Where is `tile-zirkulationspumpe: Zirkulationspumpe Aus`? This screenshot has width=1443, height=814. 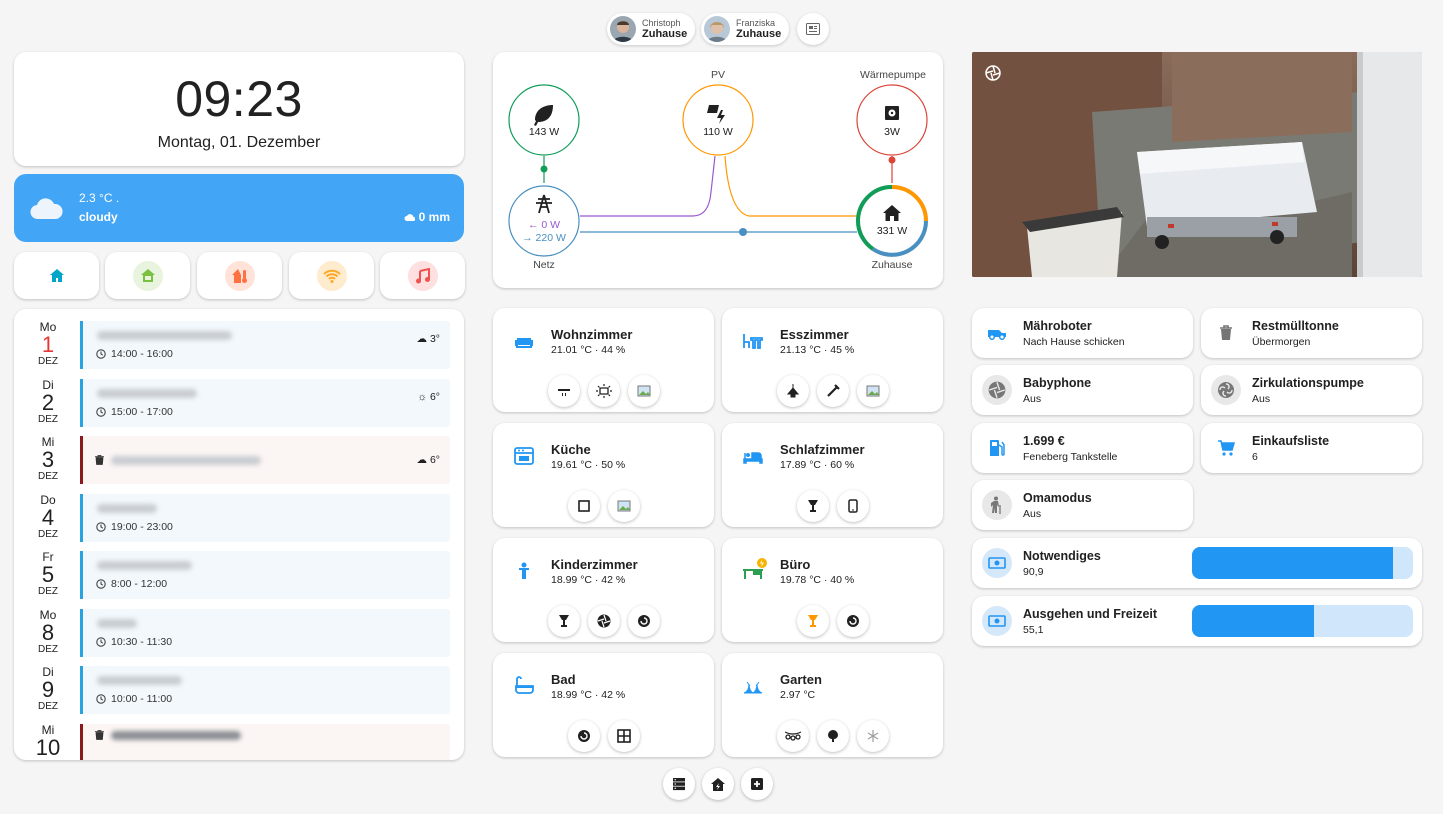 tile-zirkulationspumpe: Zirkulationspumpe Aus is located at coordinates (1311, 390).